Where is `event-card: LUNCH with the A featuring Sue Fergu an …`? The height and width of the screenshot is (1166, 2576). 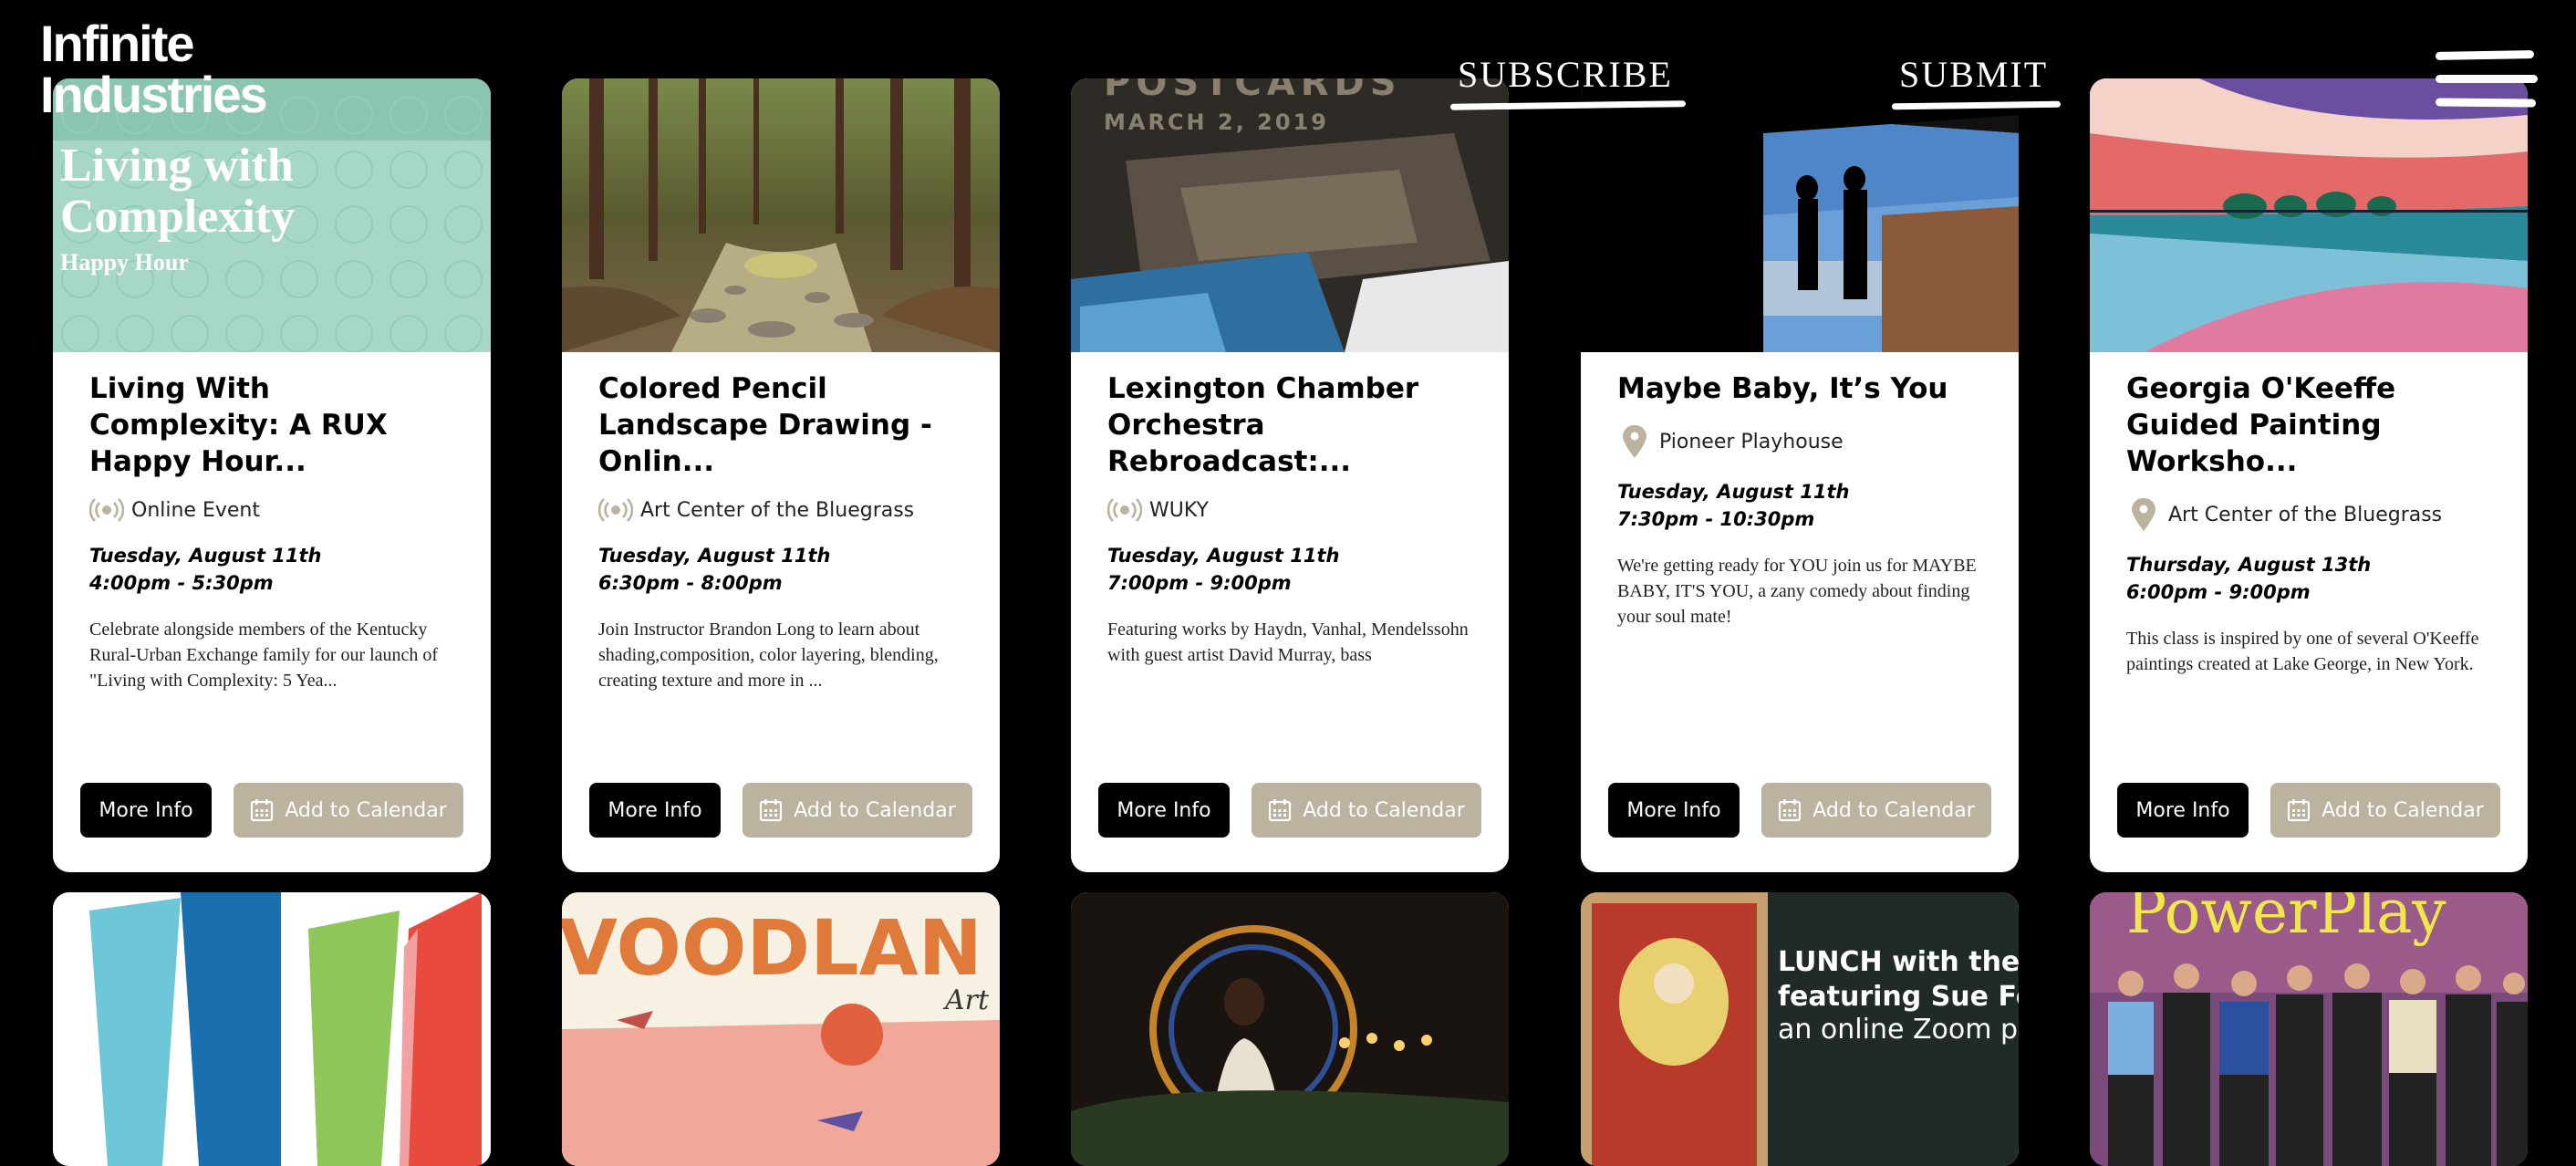 event-card: LUNCH with the A featuring Sue Fergu an … is located at coordinates (1800, 1029).